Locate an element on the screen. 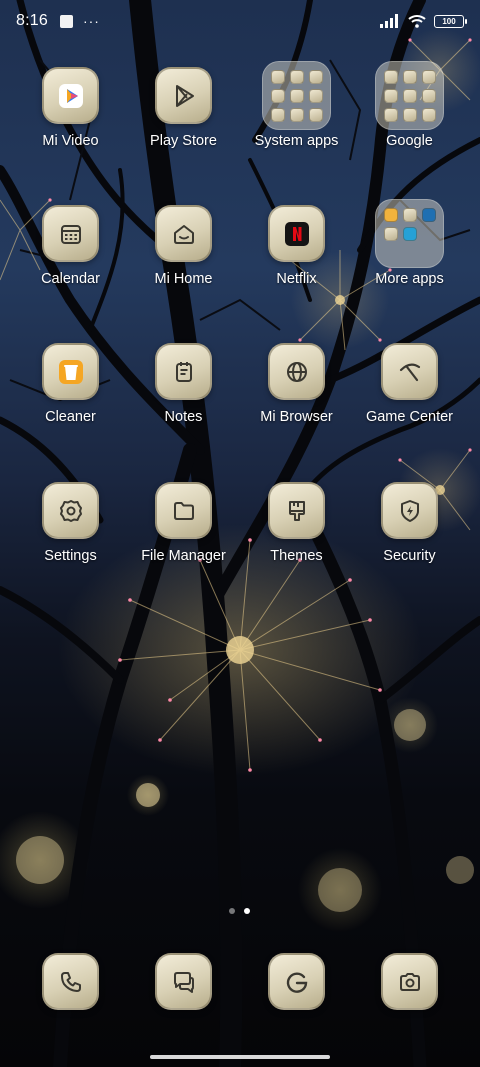 This screenshot has width=480, height=1067. globe-icon is located at coordinates (296, 371).